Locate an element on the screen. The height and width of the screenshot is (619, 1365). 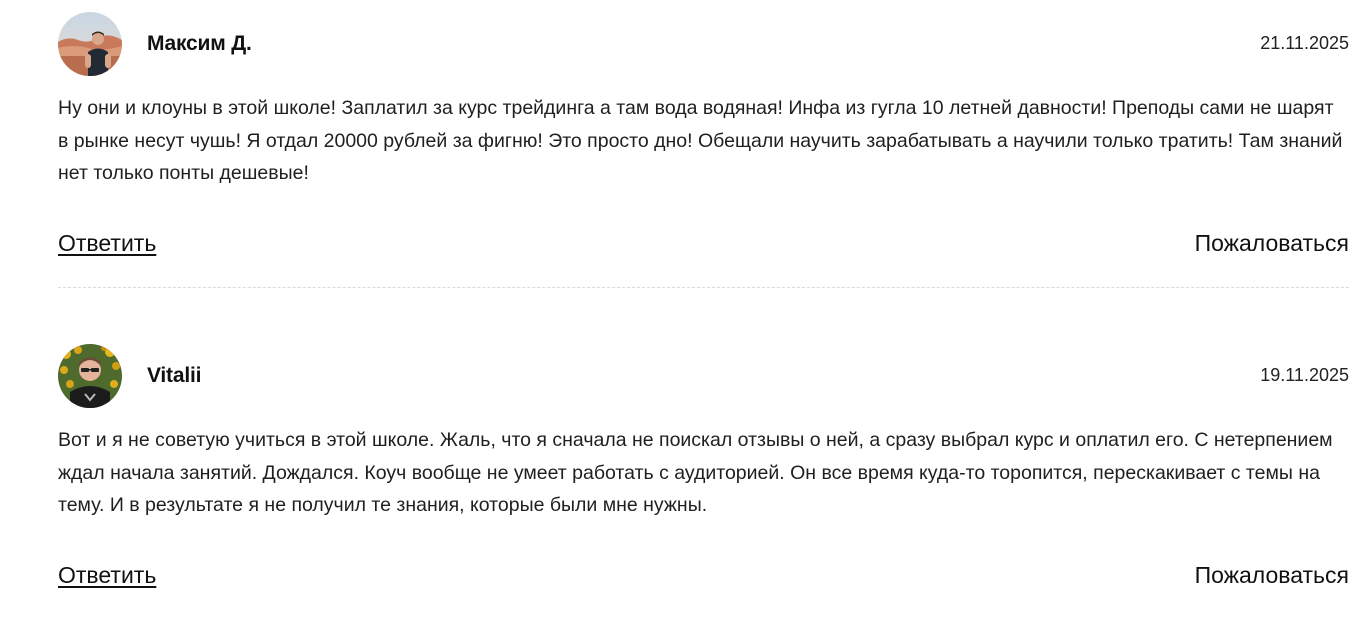
comment-date: 21.11.2025 is located at coordinates (1304, 43).